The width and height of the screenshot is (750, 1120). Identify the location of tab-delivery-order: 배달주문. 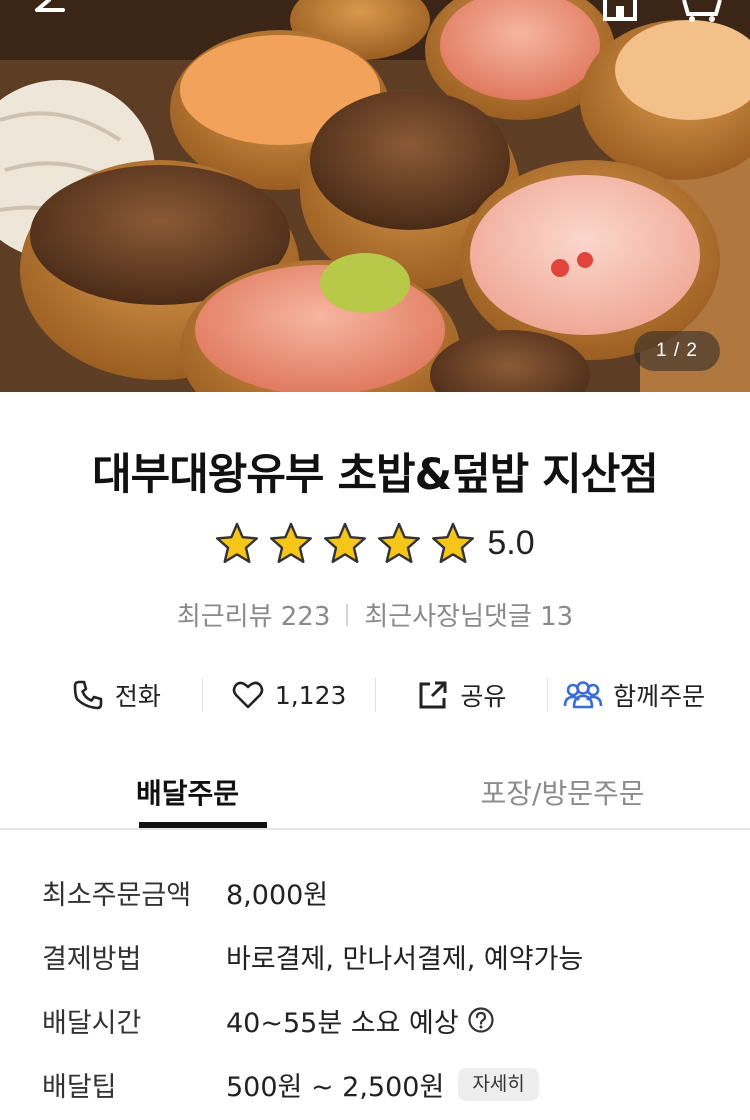
(187, 794).